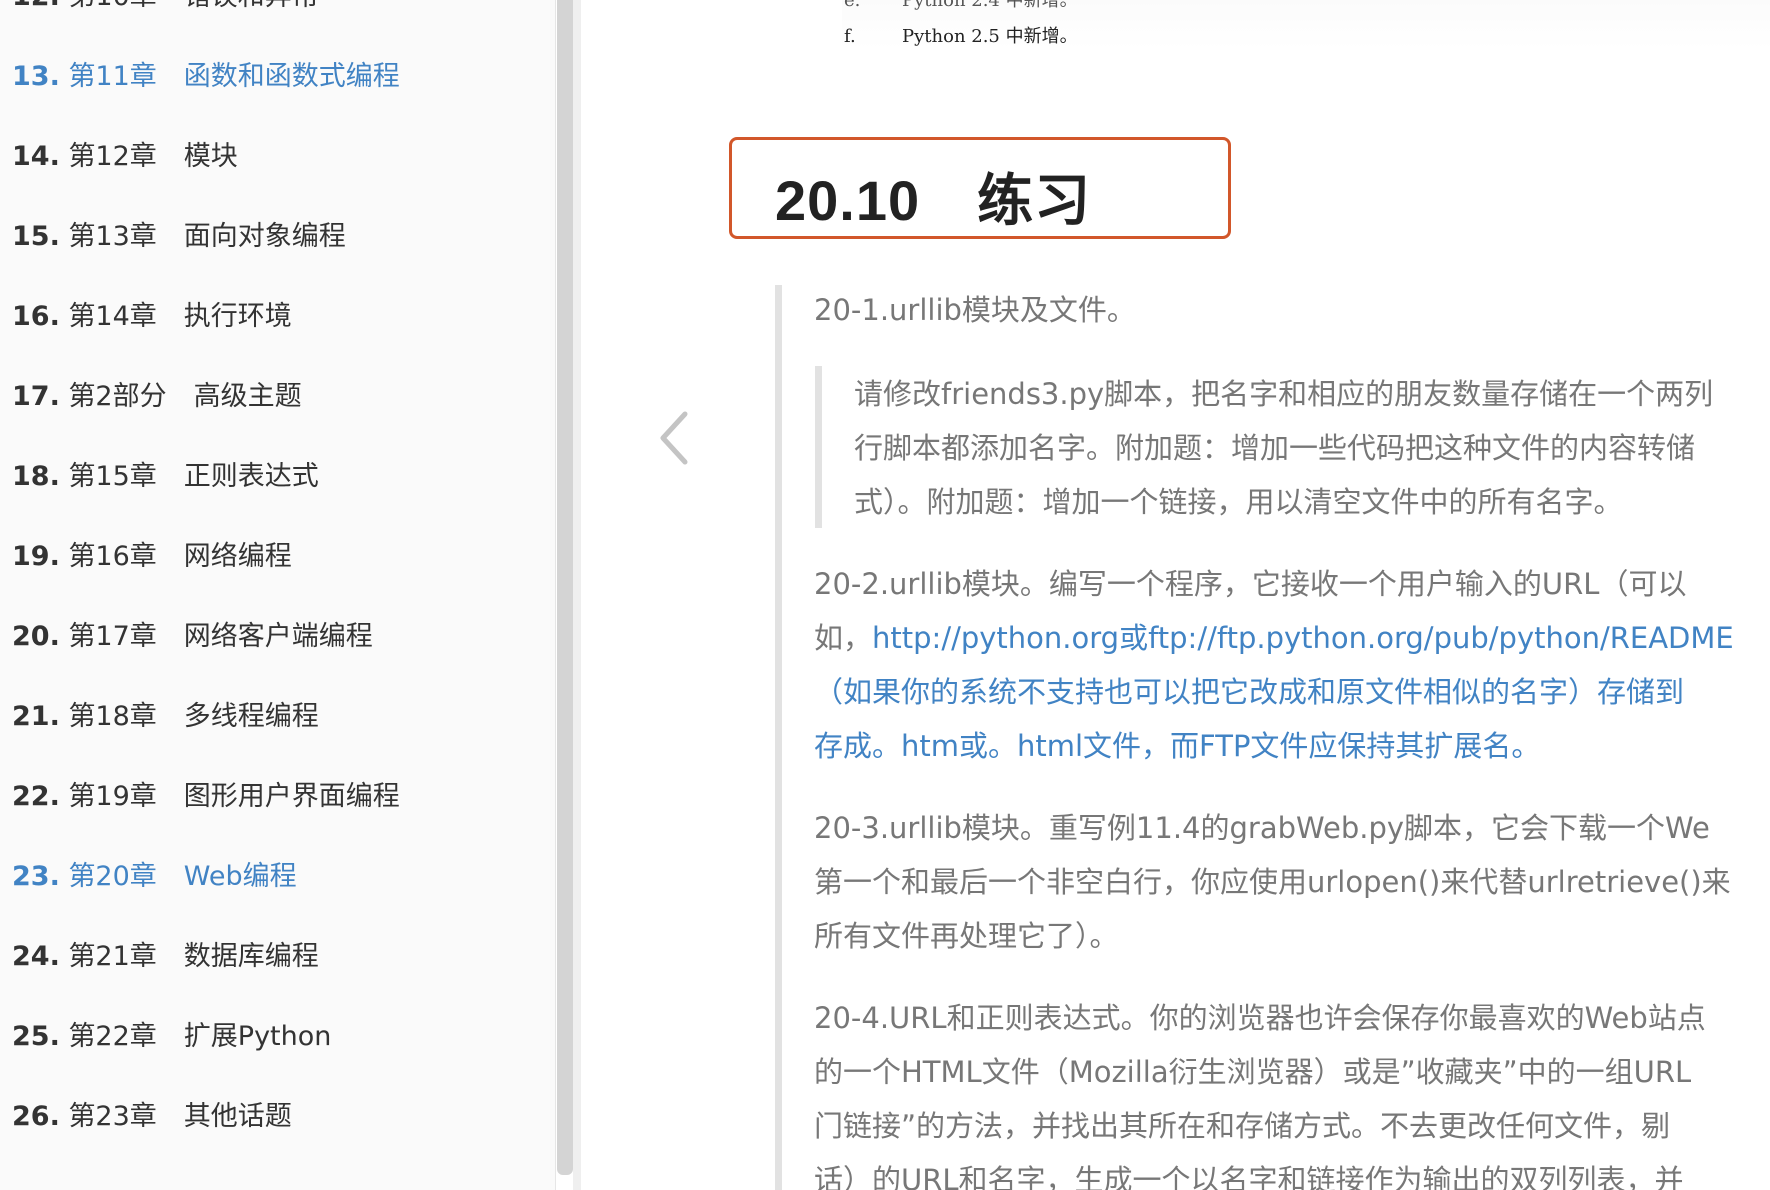 The height and width of the screenshot is (1190, 1770). Describe the element at coordinates (185, 396) in the screenshot. I see `toc-item-label: 第2部分 高级主题` at that location.